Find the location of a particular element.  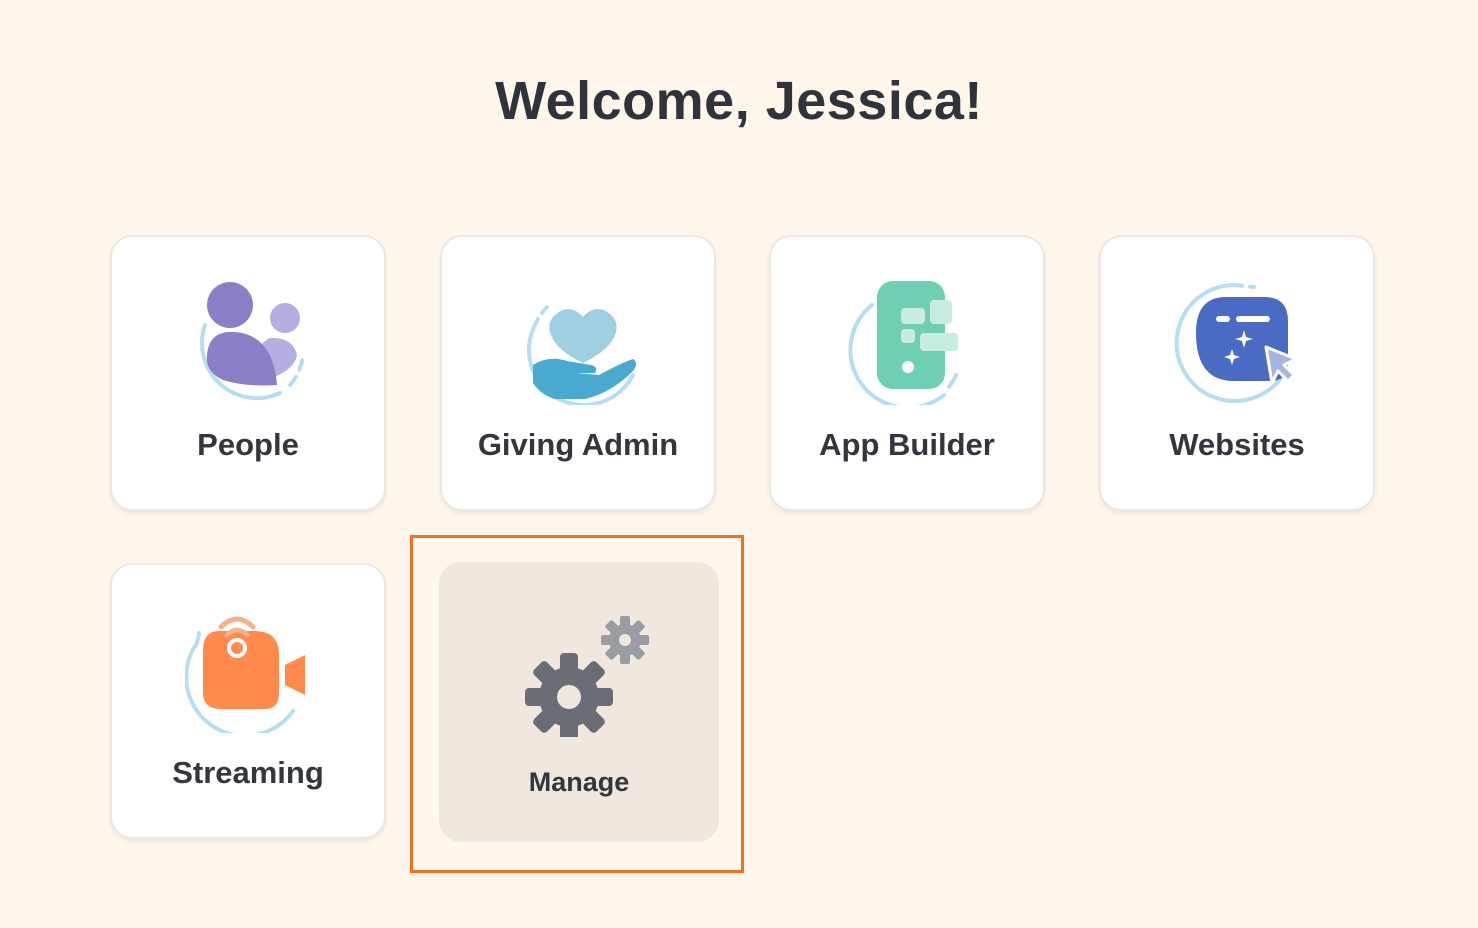

app-tile-giving-admin: Giving Admin is located at coordinates (578, 373).